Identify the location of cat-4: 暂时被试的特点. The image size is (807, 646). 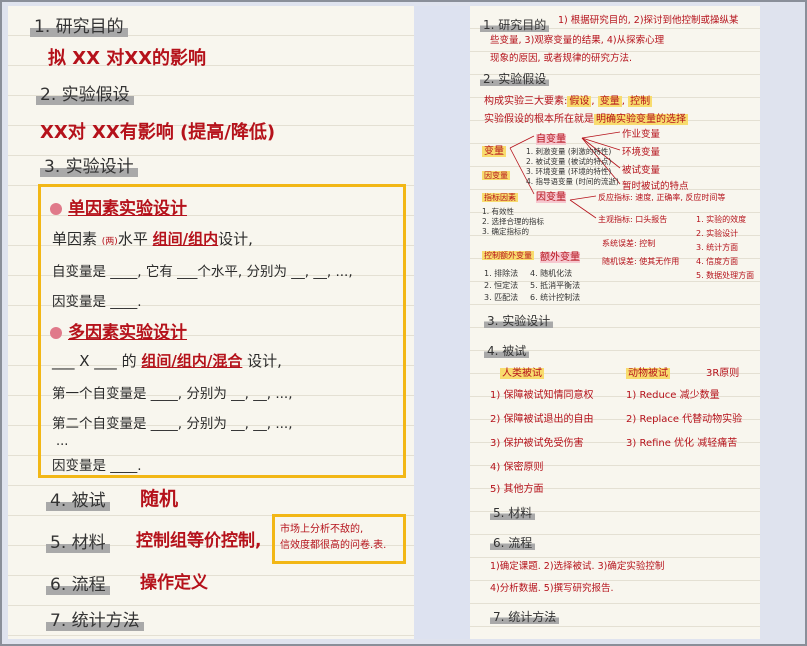
(655, 186).